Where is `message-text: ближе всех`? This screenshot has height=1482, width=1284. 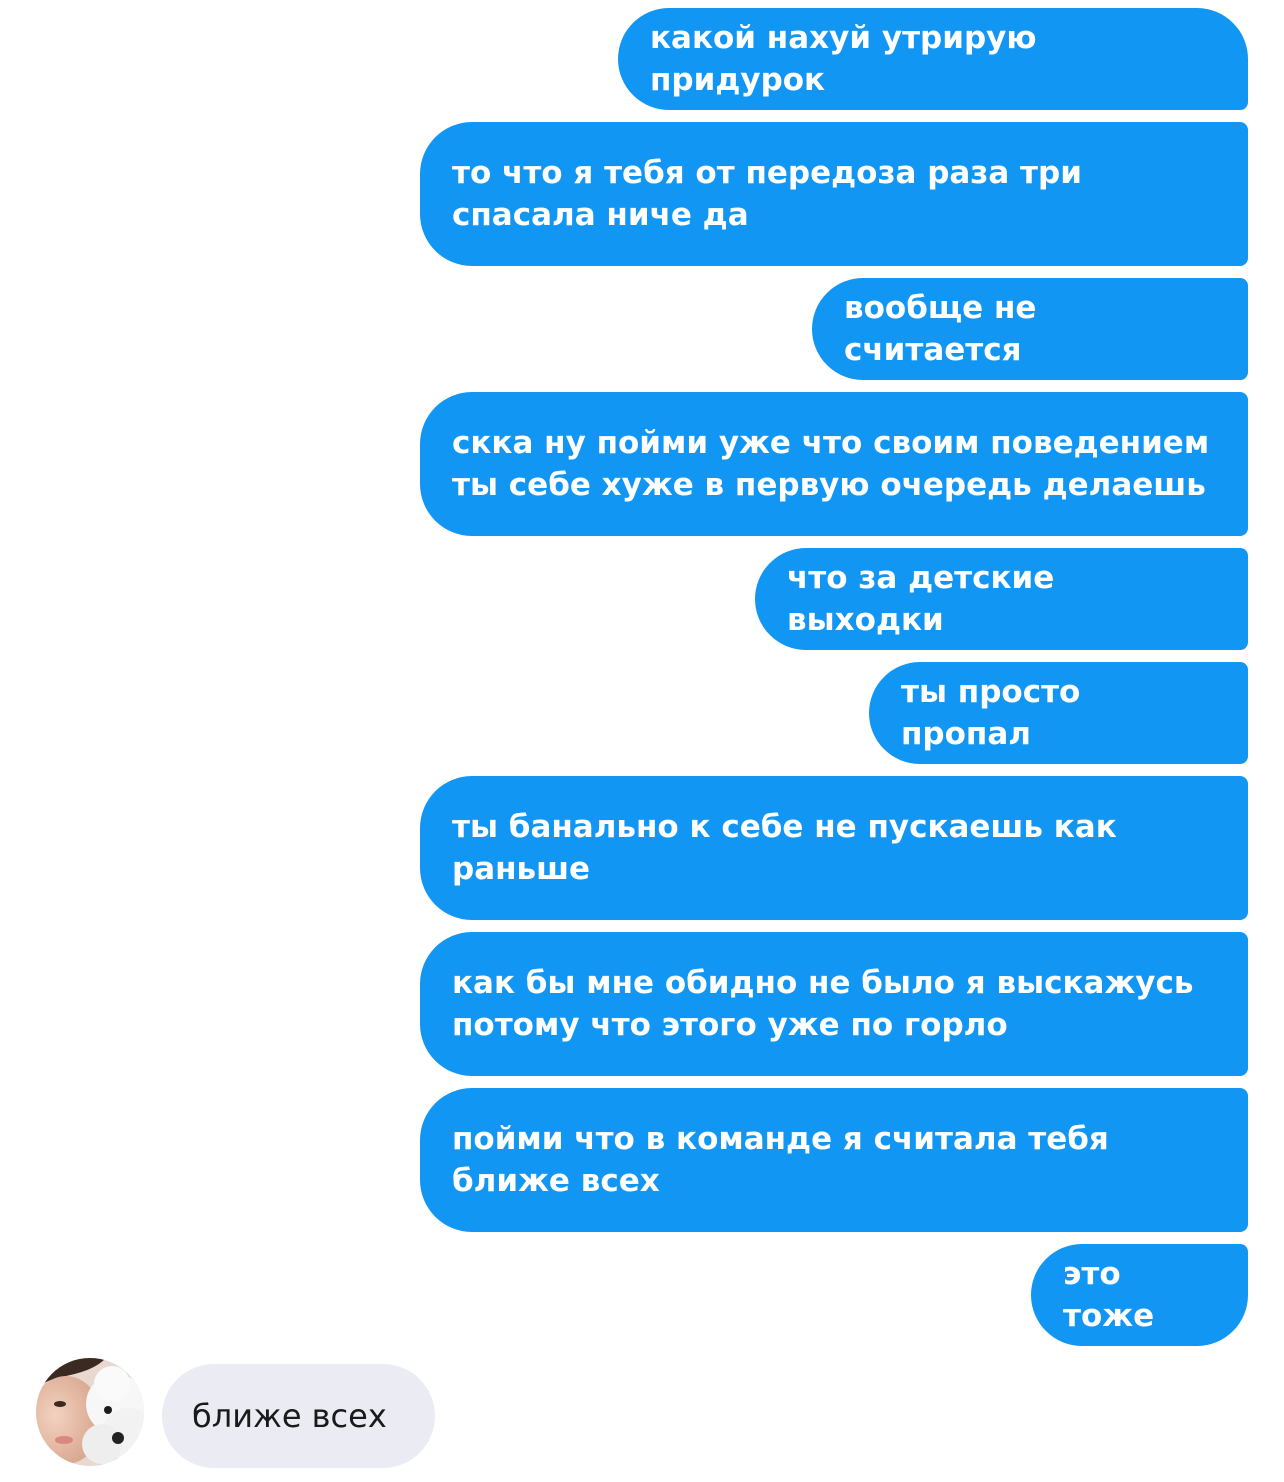 message-text: ближе всех is located at coordinates (289, 1416).